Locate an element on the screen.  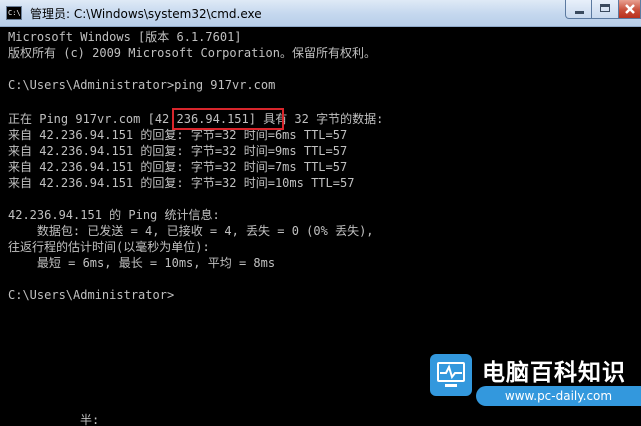
console-line: 42.236.94.151 的 Ping 统计信息: is located at coordinates (114, 215).